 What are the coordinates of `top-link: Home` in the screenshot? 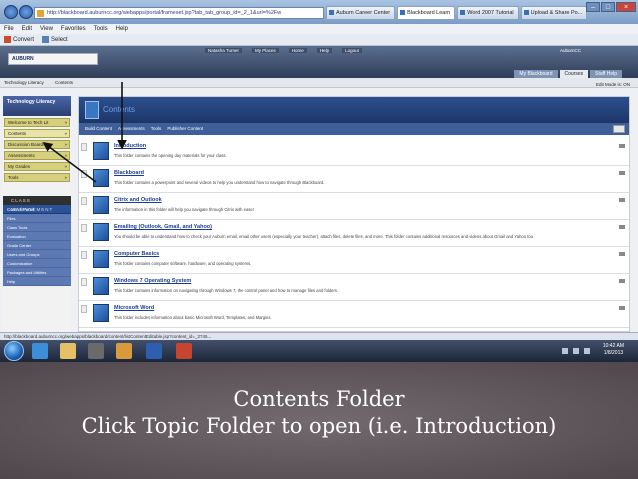 It's located at (297, 50).